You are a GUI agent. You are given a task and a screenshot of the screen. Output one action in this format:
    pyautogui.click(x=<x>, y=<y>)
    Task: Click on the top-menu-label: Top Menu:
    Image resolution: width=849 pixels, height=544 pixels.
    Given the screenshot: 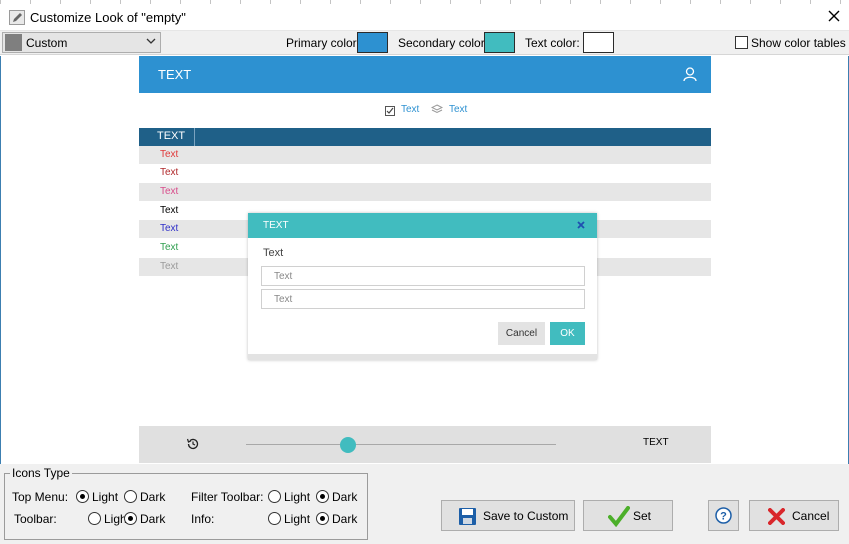 What is the action you would take?
    pyautogui.click(x=40, y=497)
    